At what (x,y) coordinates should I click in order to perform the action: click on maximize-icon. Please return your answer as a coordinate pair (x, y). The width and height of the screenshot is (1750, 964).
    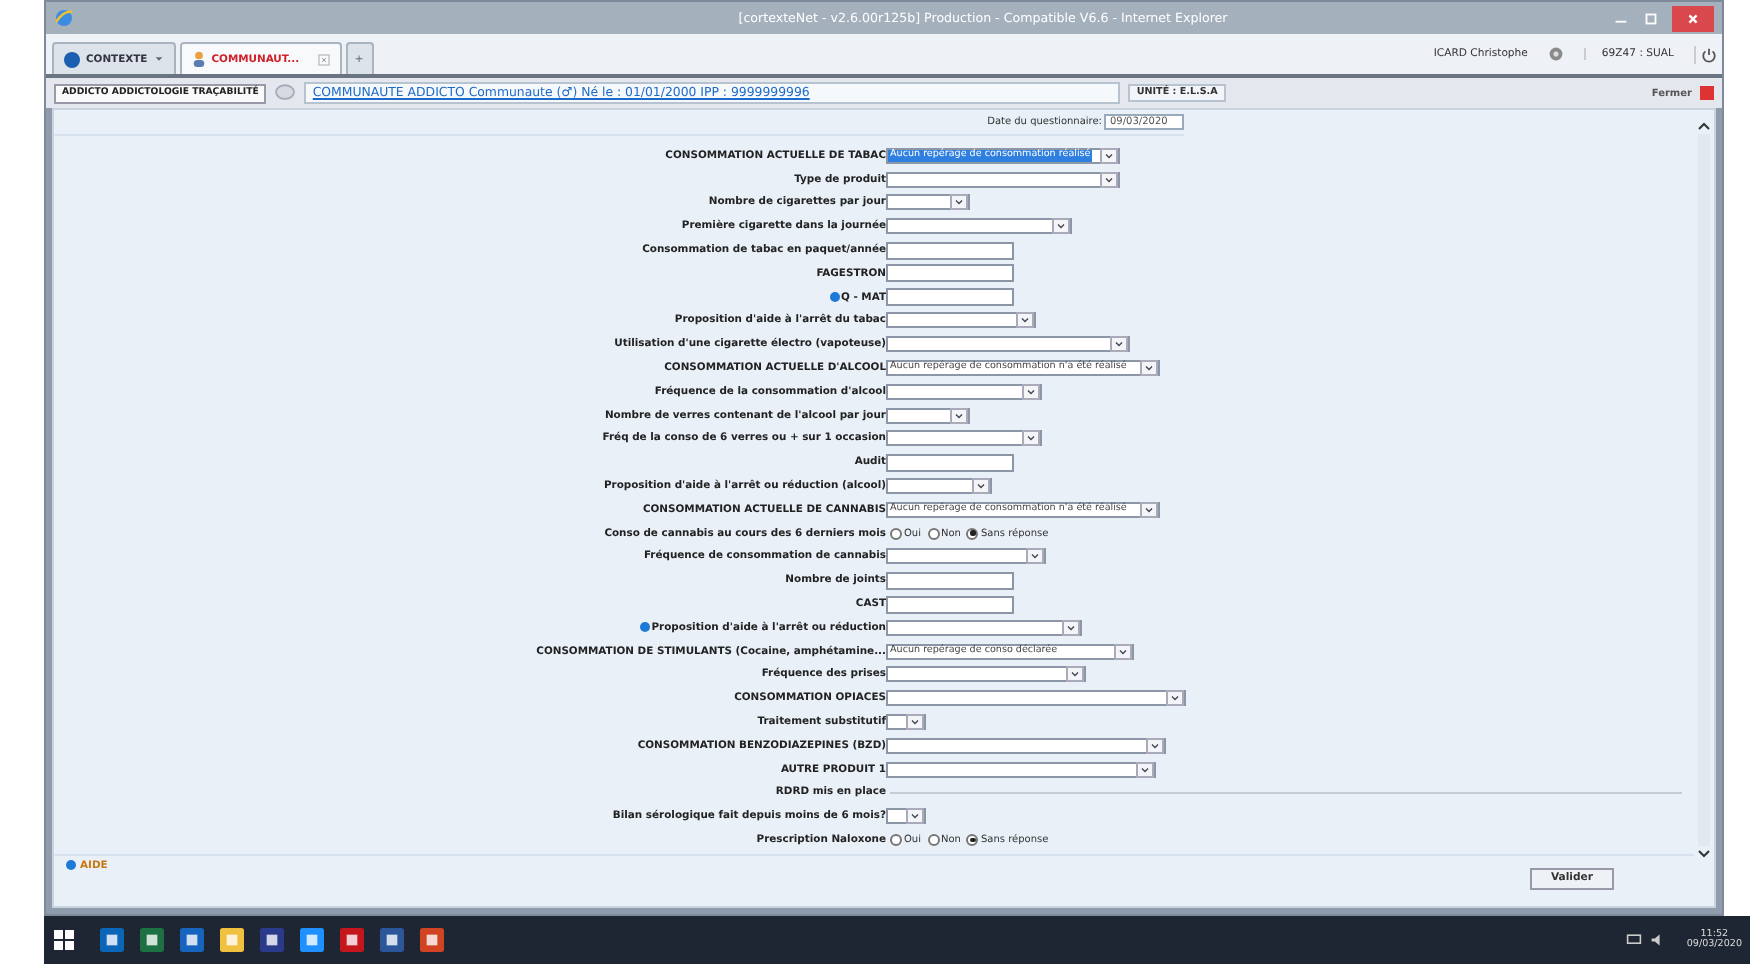
    Looking at the image, I should click on (1651, 18).